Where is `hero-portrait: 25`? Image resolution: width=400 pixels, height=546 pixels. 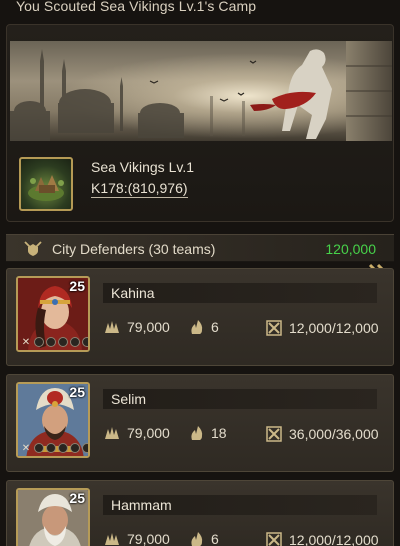 hero-portrait: 25 is located at coordinates (53, 517).